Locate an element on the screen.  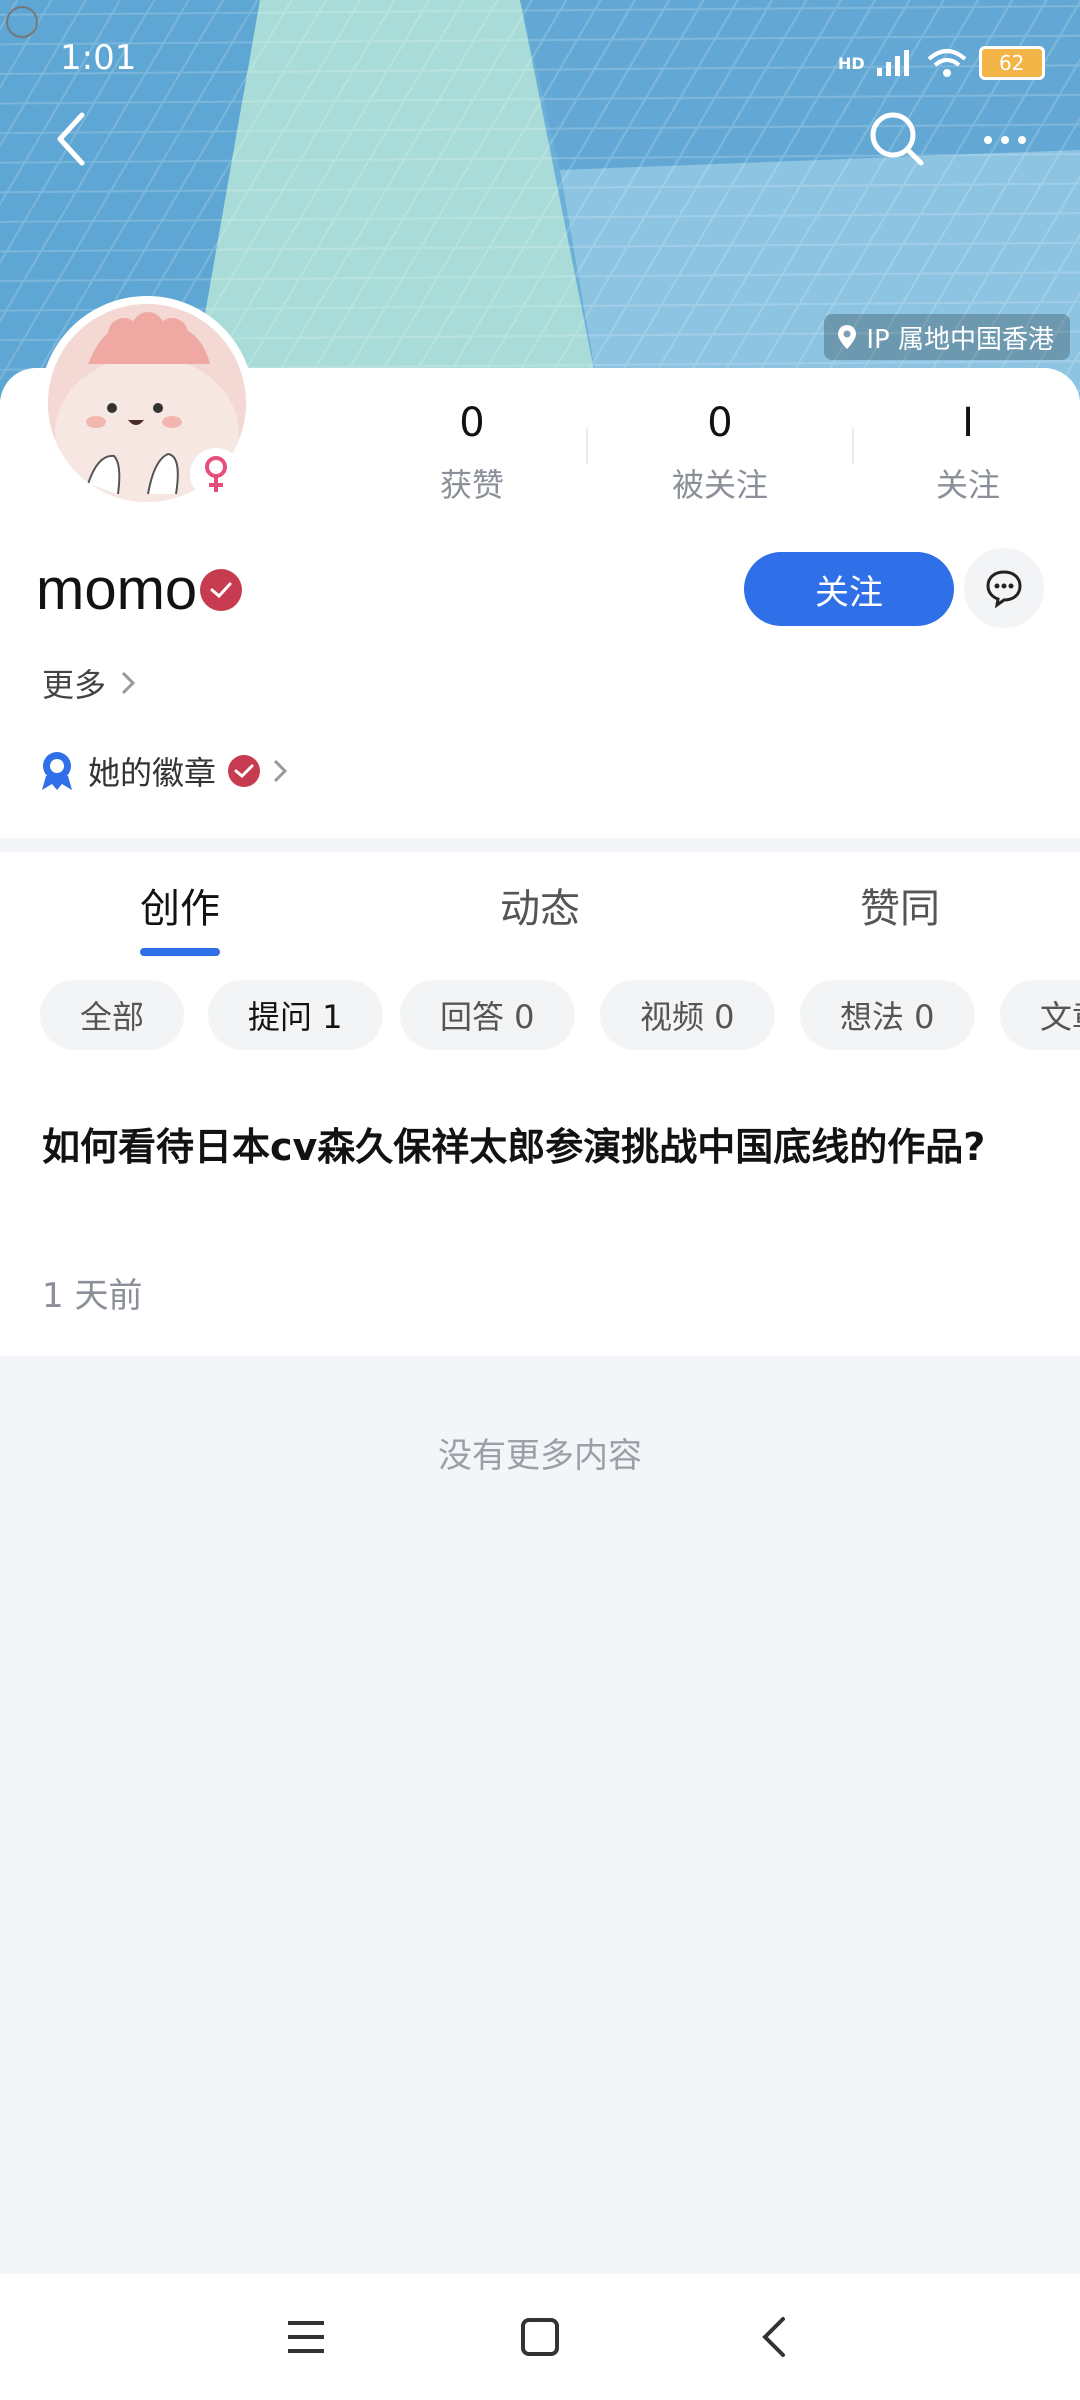
ip-location-pill: IP 属地中国香港 is located at coordinates (947, 337).